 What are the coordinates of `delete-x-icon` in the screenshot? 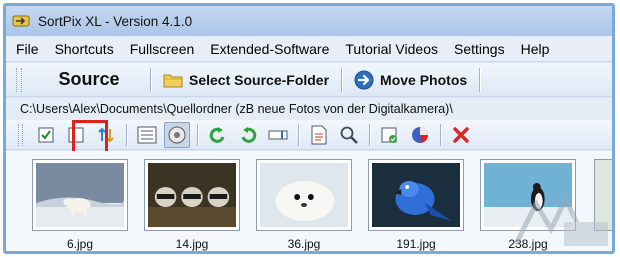 It's located at (461, 134).